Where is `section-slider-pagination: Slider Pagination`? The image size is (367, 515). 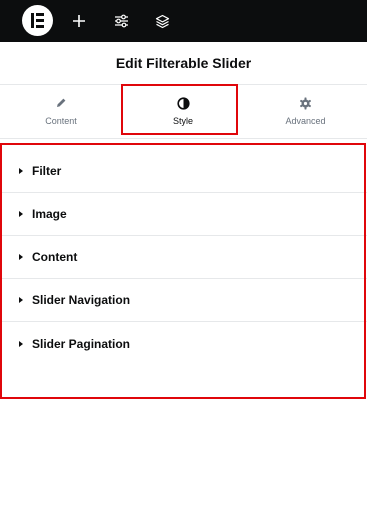 section-slider-pagination: Slider Pagination is located at coordinates (183, 343).